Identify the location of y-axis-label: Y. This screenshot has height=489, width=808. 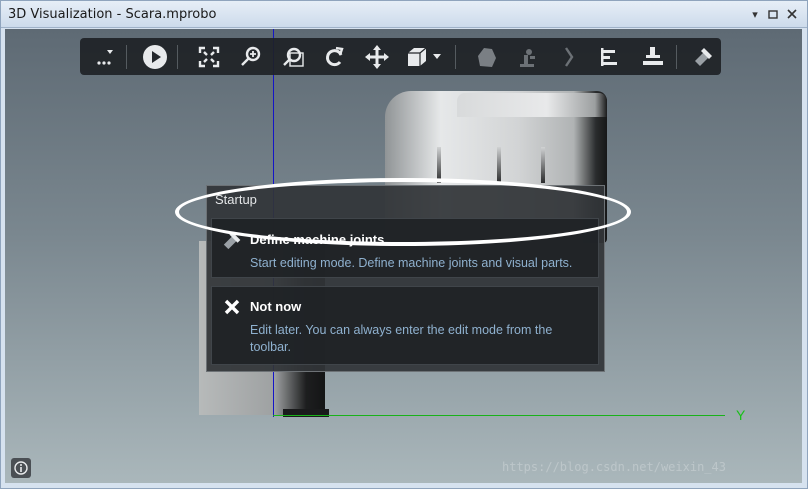
(741, 415).